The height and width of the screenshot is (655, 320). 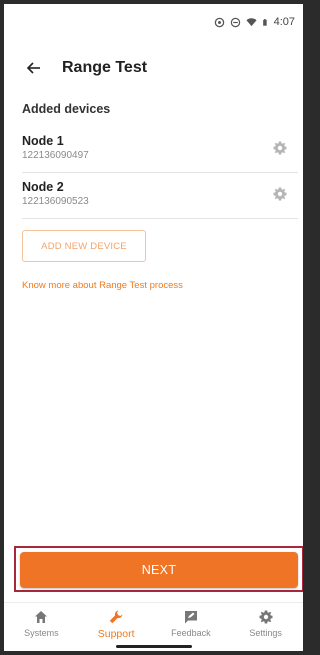 What do you see at coordinates (235, 22) in the screenshot?
I see `do-not-disturb-icon` at bounding box center [235, 22].